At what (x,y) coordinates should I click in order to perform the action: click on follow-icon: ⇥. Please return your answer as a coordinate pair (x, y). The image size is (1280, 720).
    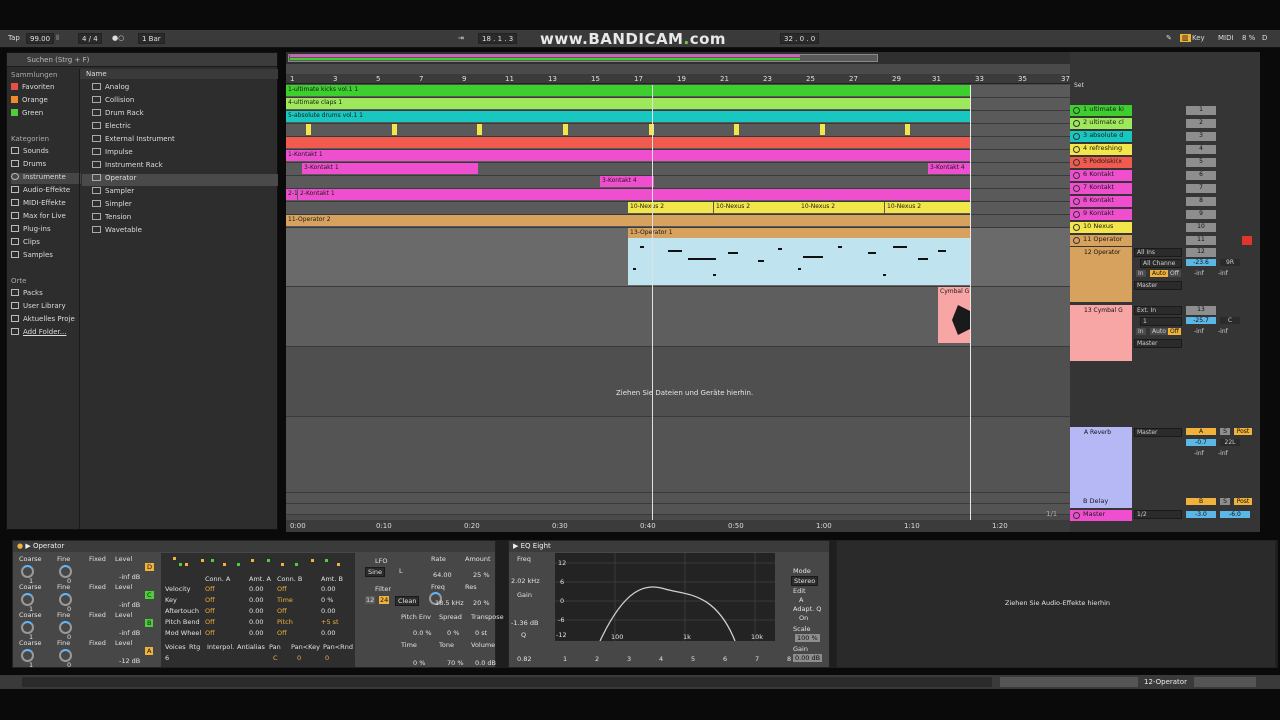
    Looking at the image, I should click on (461, 38).